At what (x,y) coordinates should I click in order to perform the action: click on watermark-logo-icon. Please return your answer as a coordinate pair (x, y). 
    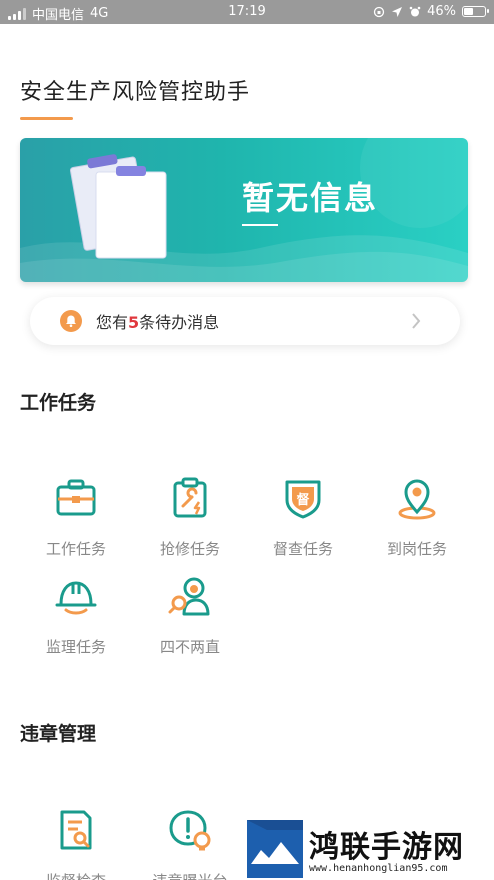
    Looking at the image, I should click on (275, 849).